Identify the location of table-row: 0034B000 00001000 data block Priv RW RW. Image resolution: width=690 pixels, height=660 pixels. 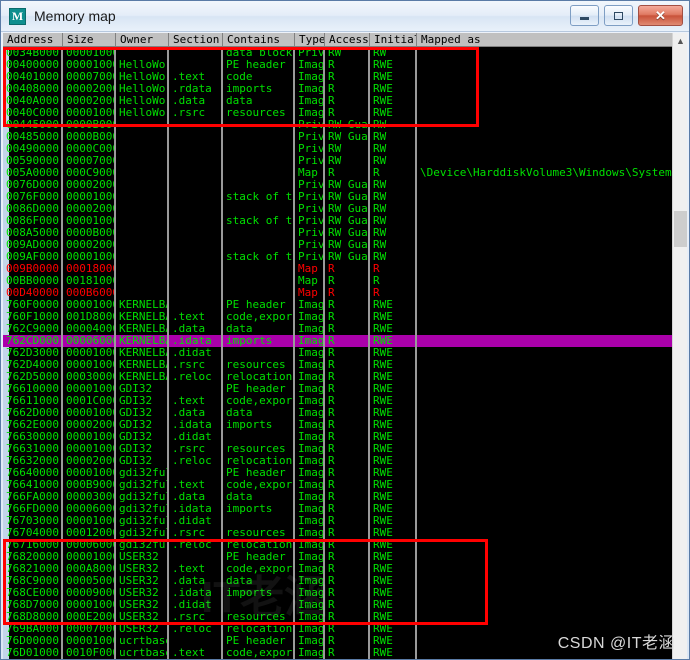
(339, 53).